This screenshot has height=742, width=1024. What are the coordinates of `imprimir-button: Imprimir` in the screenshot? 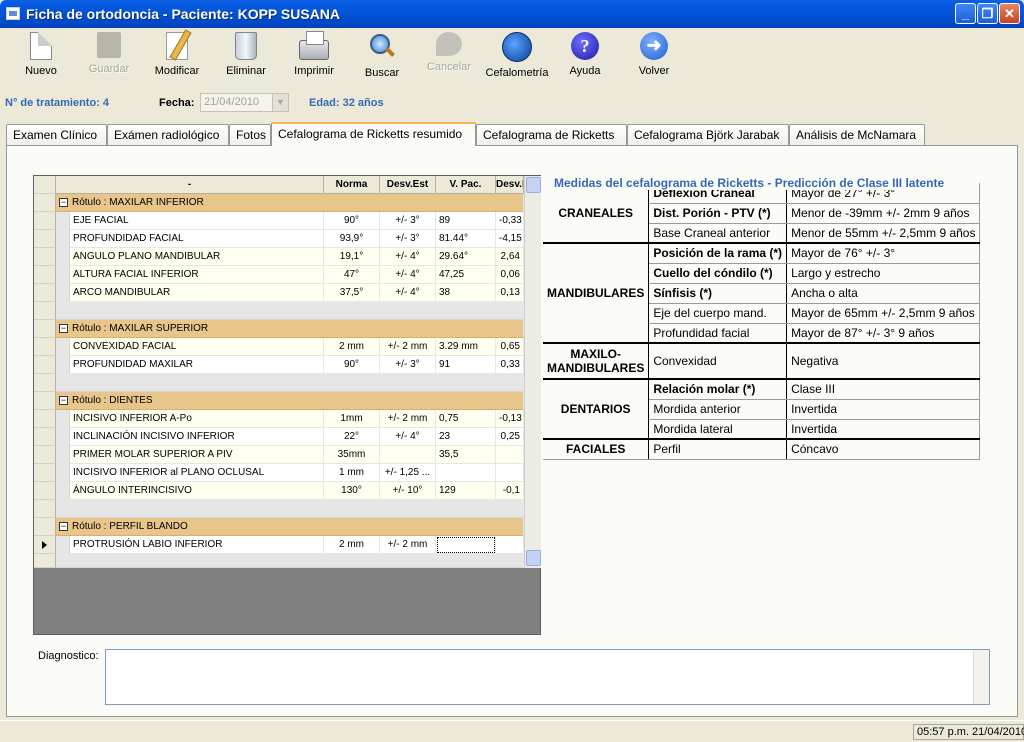 It's located at (314, 56).